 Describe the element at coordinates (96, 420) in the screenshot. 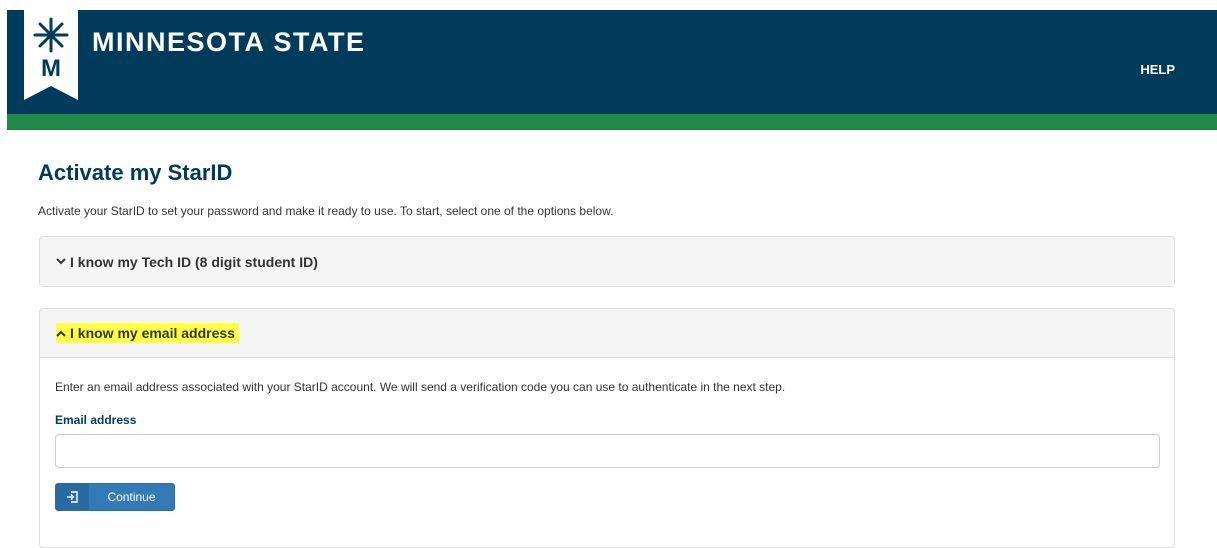

I see `email-field-label: Email address` at that location.